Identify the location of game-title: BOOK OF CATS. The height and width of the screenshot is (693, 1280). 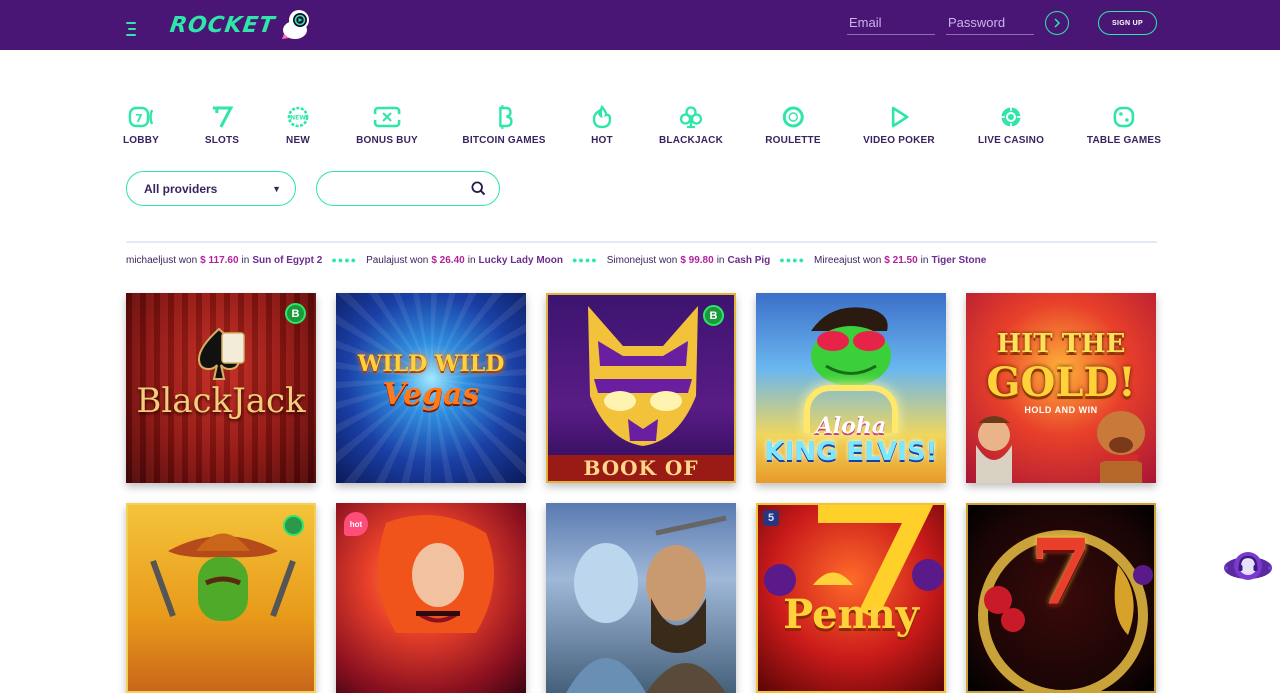
(641, 468).